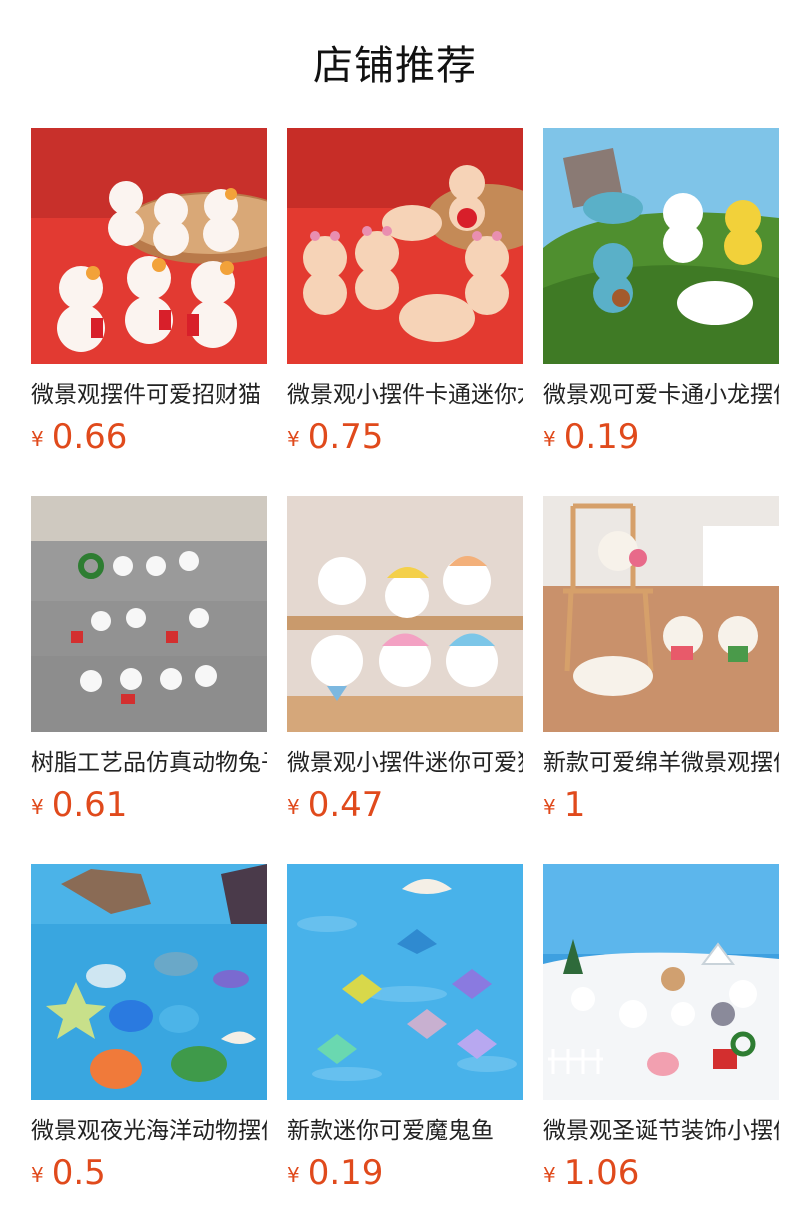  Describe the element at coordinates (149, 763) in the screenshot. I see `product-name: 树脂工艺品仿真动物兔子` at that location.